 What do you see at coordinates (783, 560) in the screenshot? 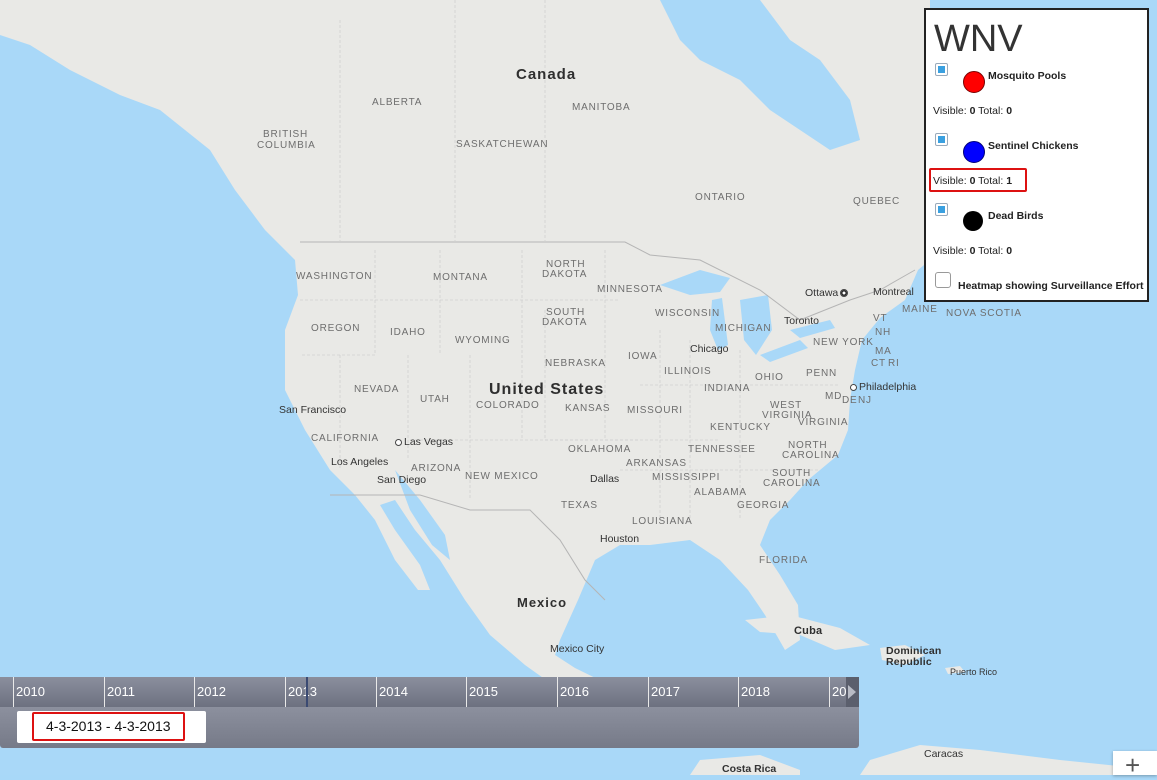
I see `state-label: FLORIDA` at bounding box center [783, 560].